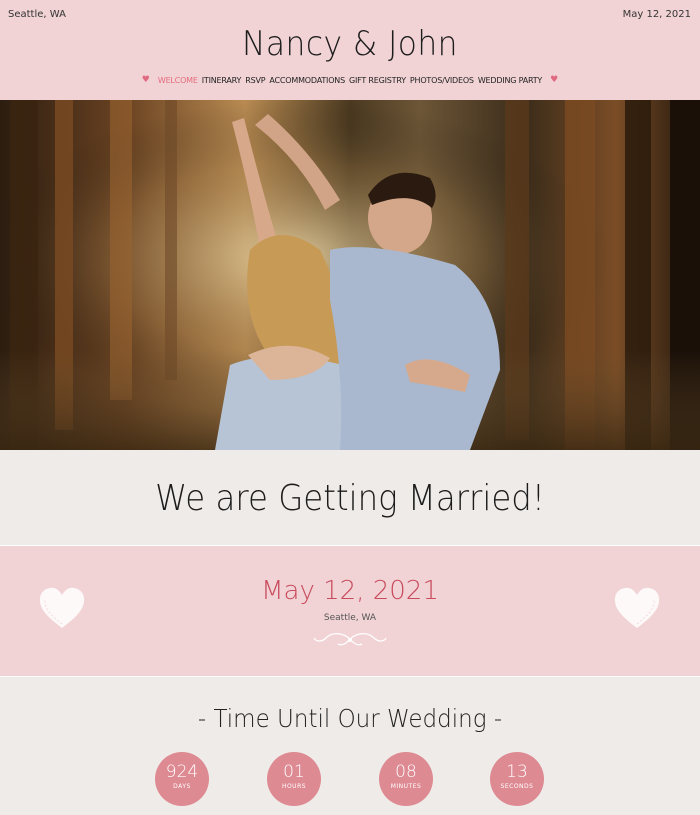 This screenshot has width=700, height=815. I want to click on nav-itinerary: Itinerary, so click(222, 80).